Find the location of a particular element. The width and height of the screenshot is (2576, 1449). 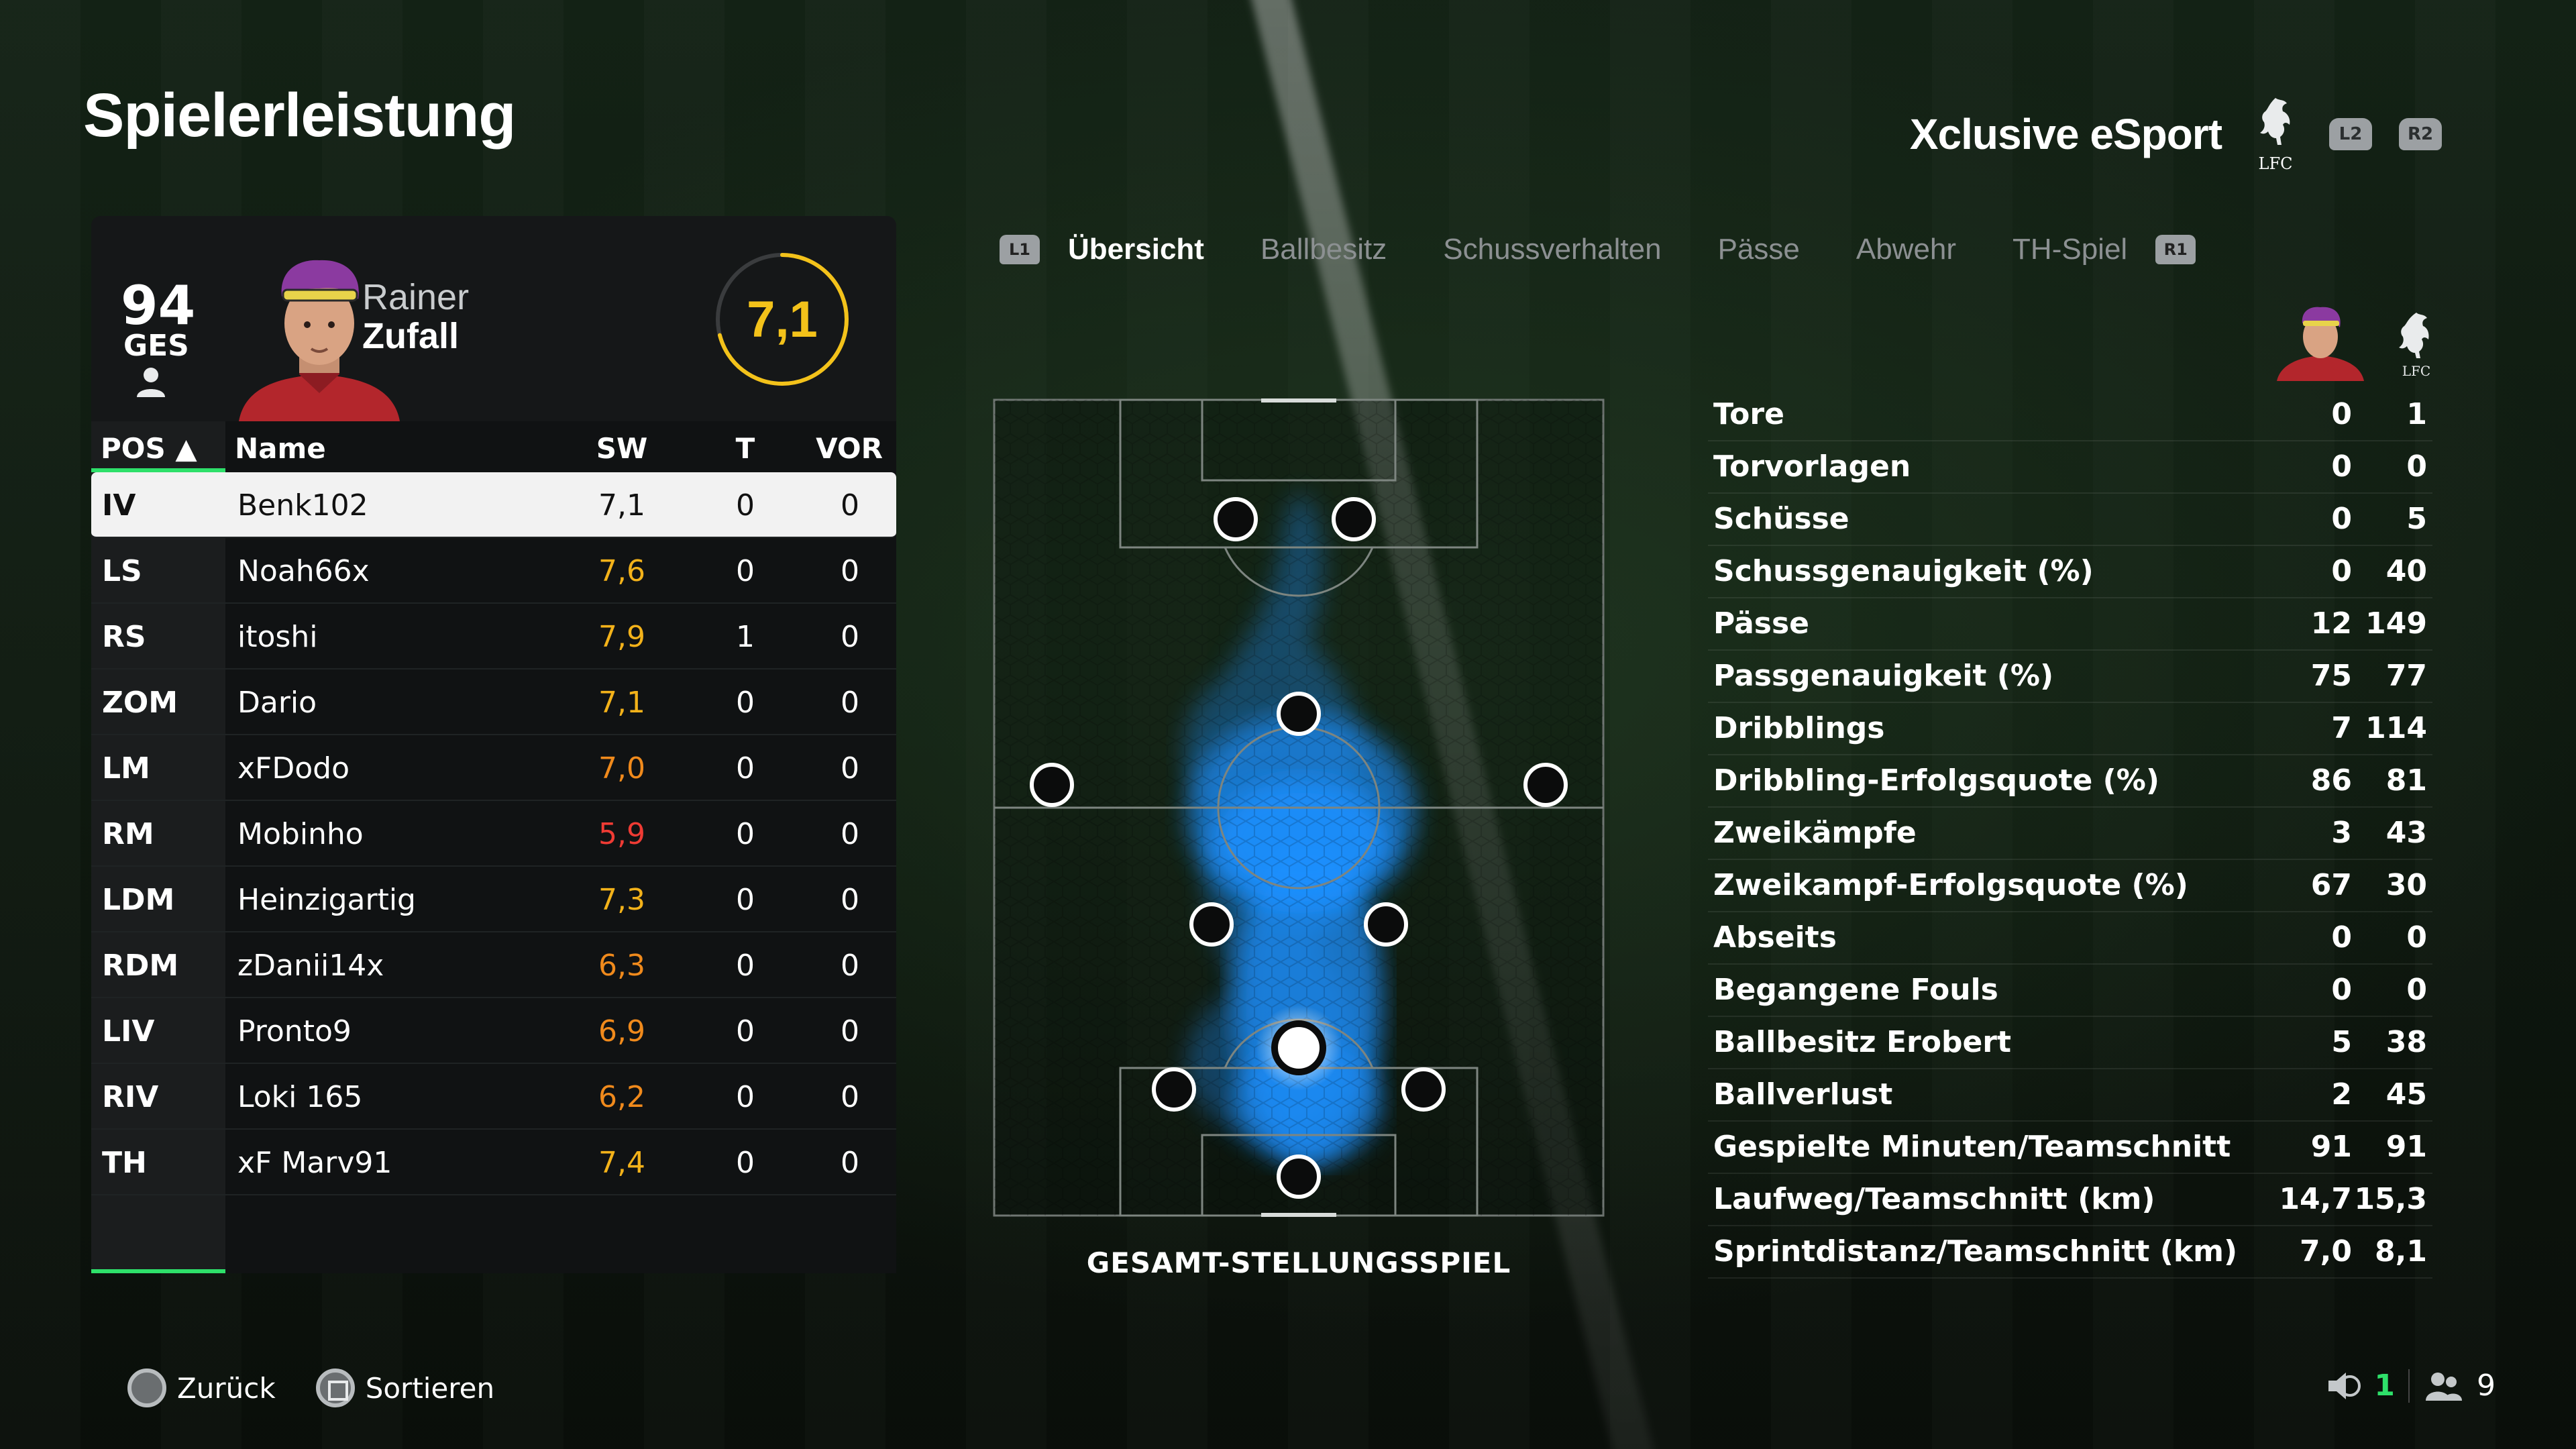

row-match-rating: 7,4 is located at coordinates (621, 1163).